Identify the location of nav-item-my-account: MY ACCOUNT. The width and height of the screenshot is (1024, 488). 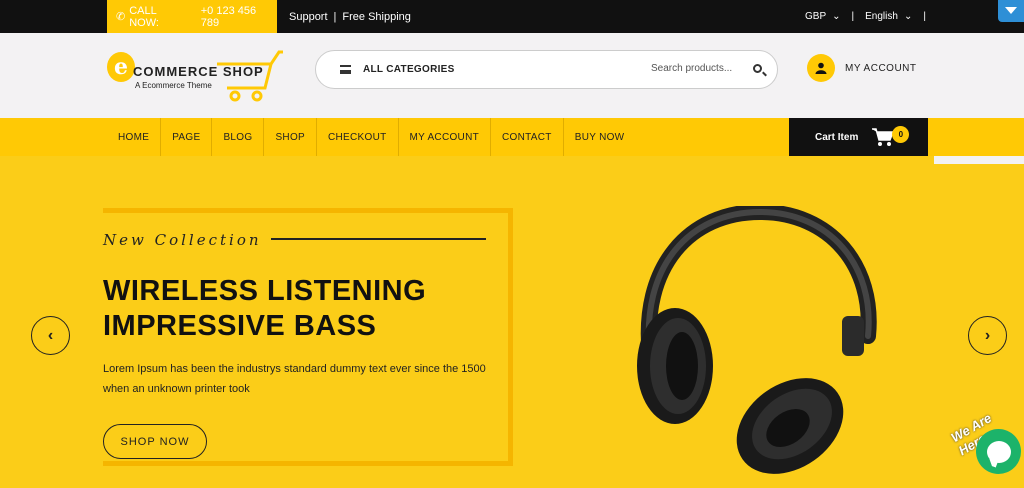
(445, 137).